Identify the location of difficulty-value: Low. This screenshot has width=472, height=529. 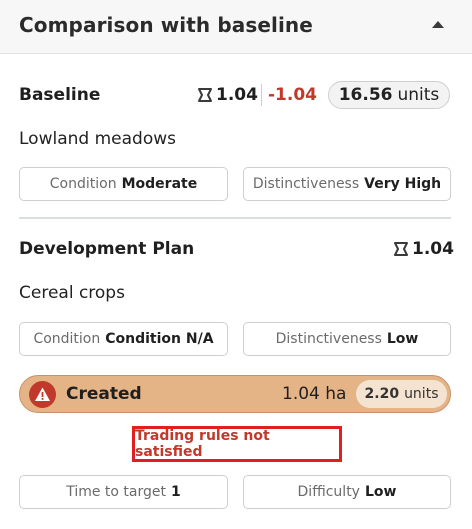
(380, 492).